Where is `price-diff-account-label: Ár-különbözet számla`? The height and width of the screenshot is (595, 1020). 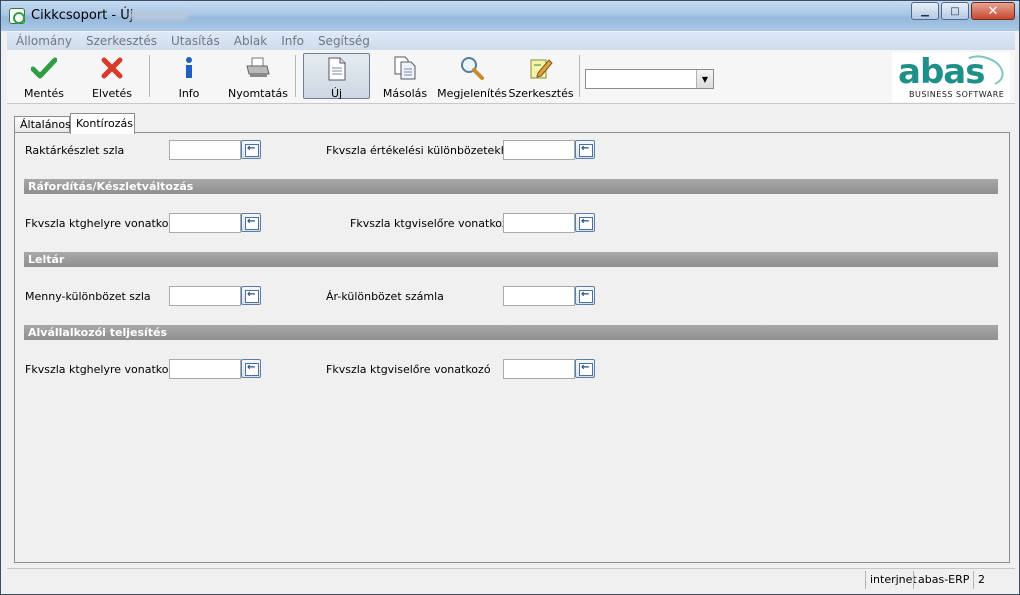 price-diff-account-label: Ár-különbözet számla is located at coordinates (385, 296).